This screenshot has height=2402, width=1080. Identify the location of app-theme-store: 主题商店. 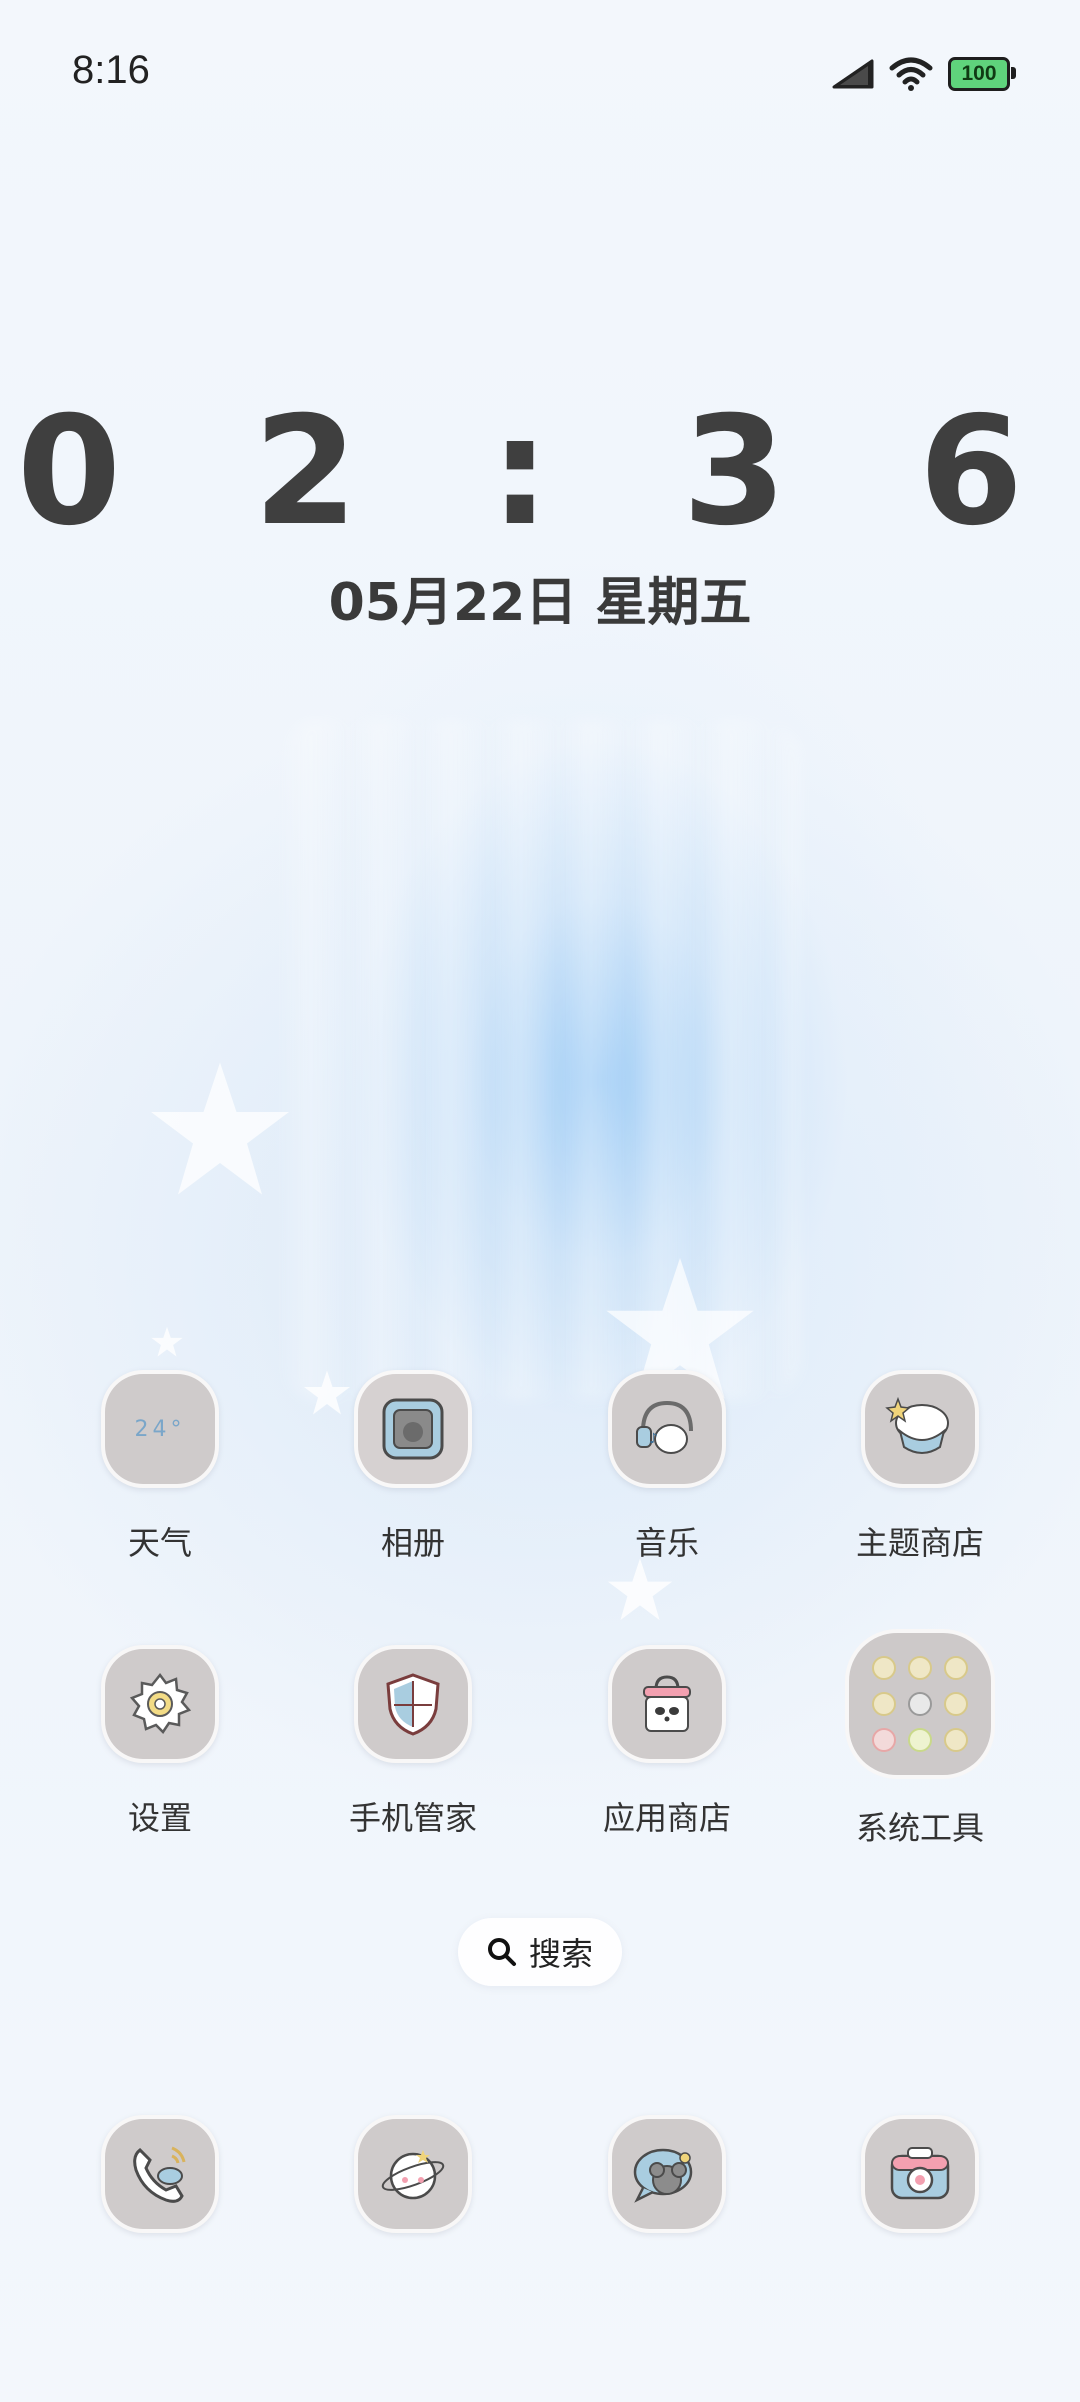
(920, 1467).